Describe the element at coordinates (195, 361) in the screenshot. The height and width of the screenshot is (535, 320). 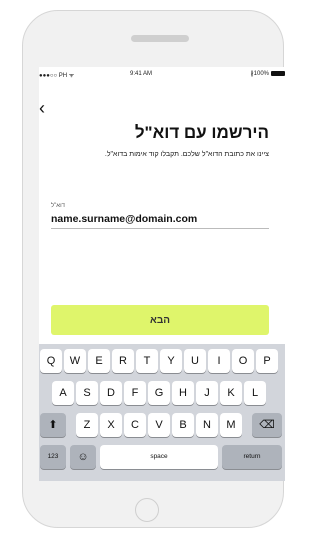
I see `key-u: U` at that location.